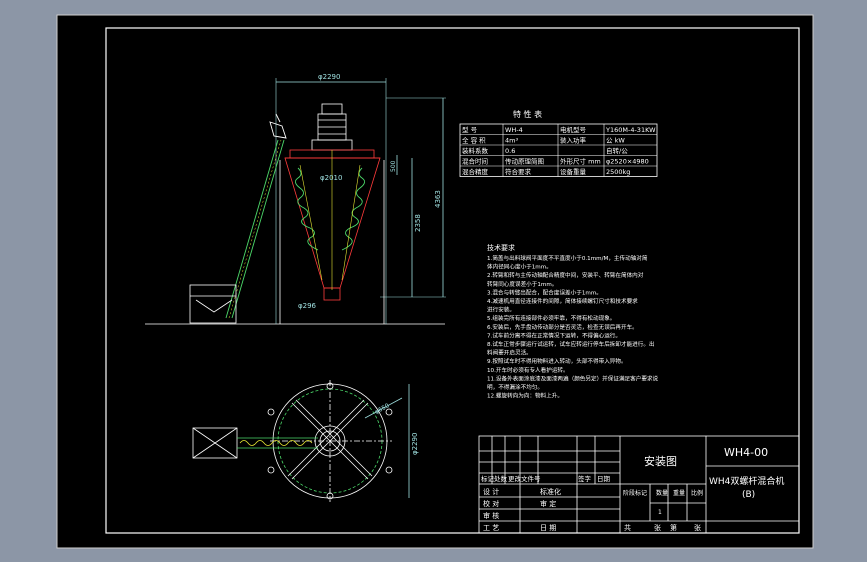 The width and height of the screenshot is (867, 562). What do you see at coordinates (697, 493) in the screenshot?
I see `ratio-label: 比例` at bounding box center [697, 493].